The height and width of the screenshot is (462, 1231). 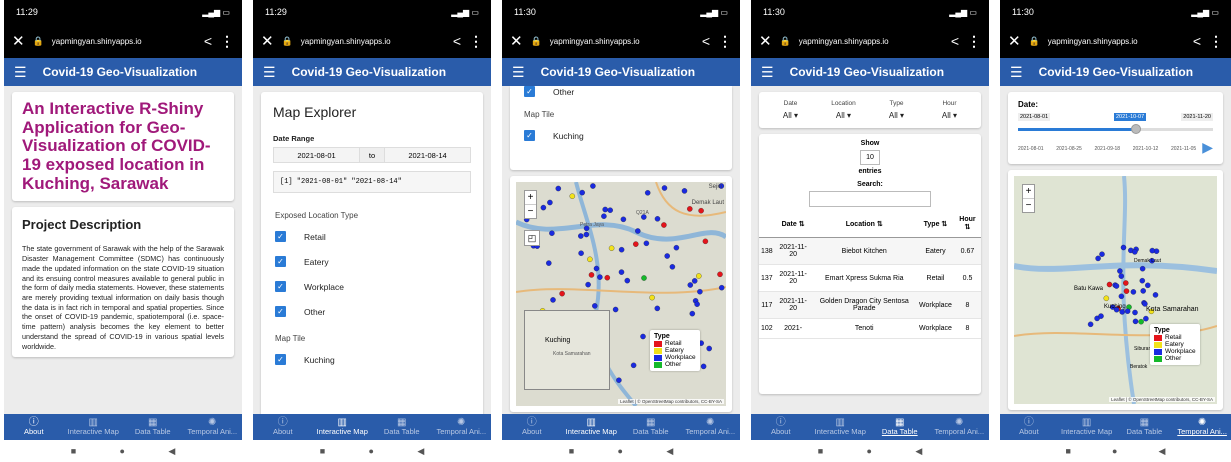 What do you see at coordinates (1207, 147) in the screenshot?
I see `play-icon: ▶` at bounding box center [1207, 147].